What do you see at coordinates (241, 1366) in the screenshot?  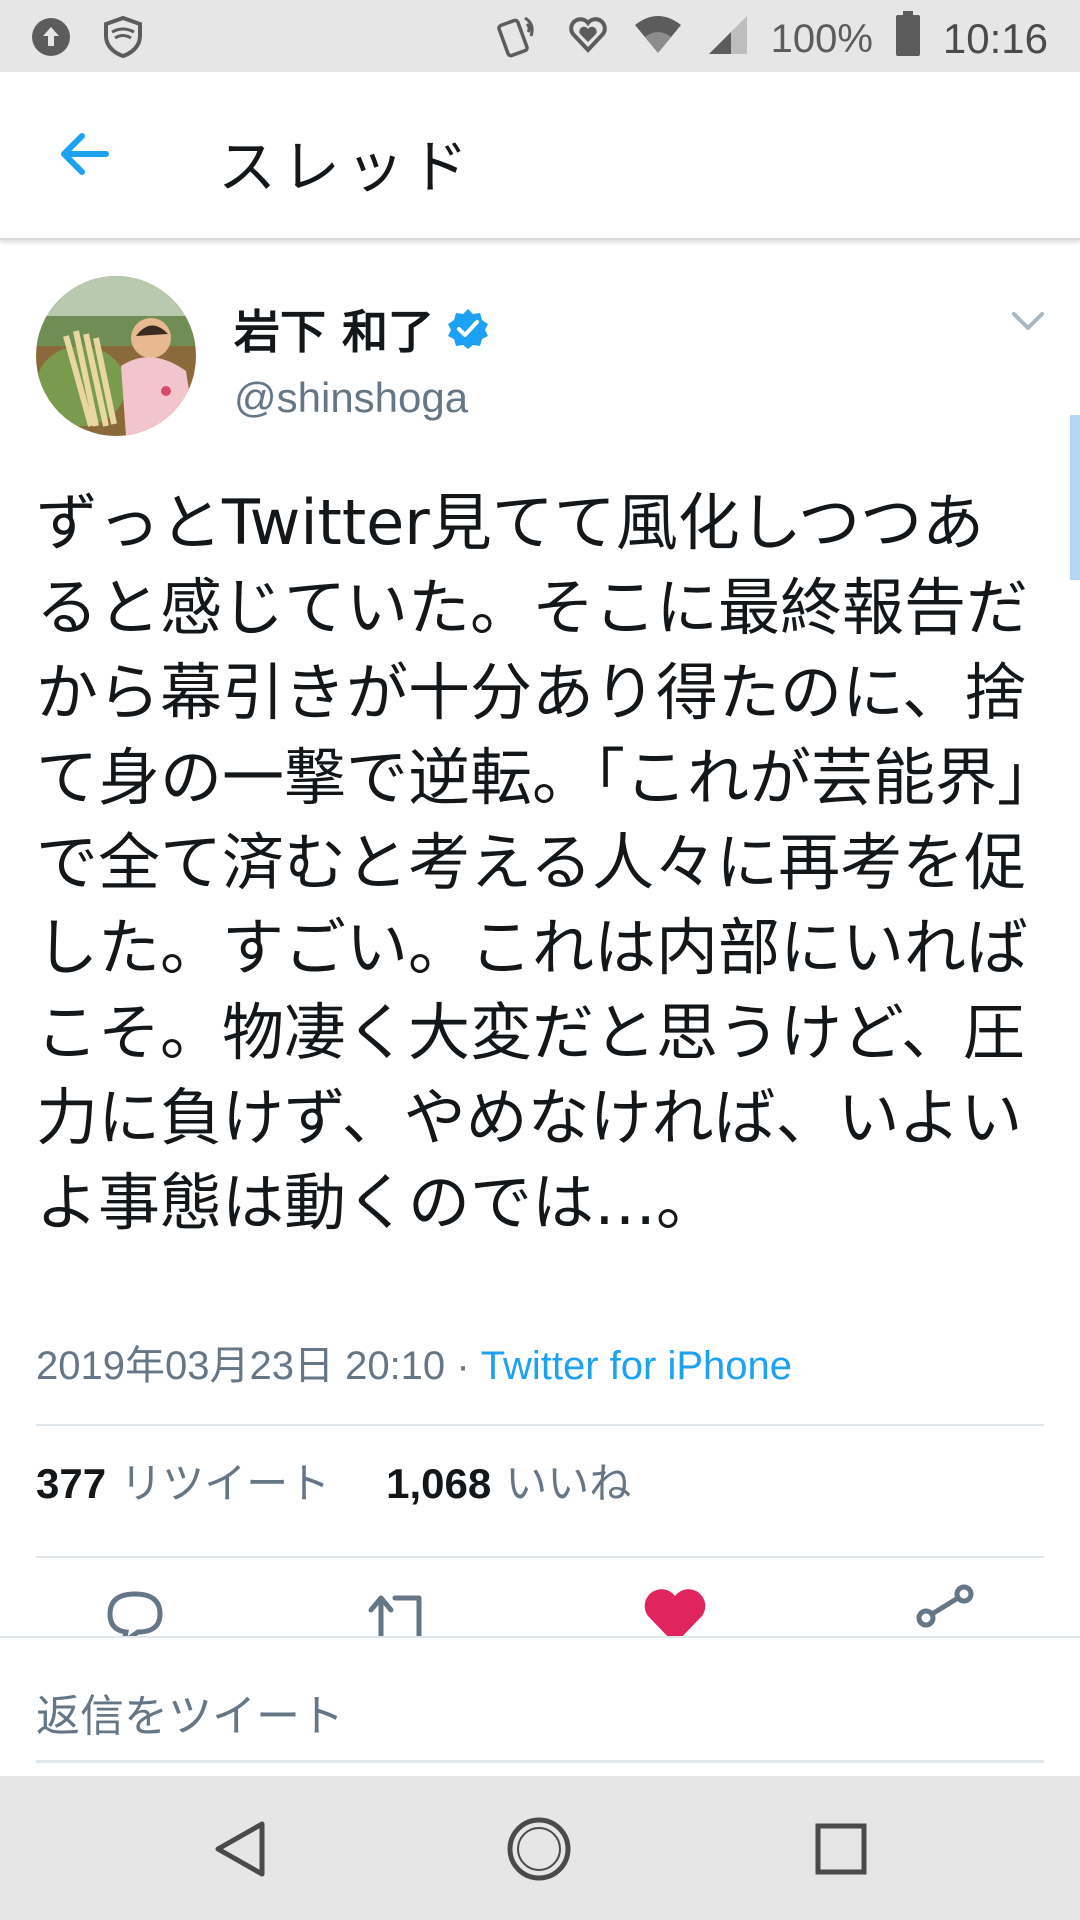 I see `tweet-timestamp: 2019年03月23日 20:10` at bounding box center [241, 1366].